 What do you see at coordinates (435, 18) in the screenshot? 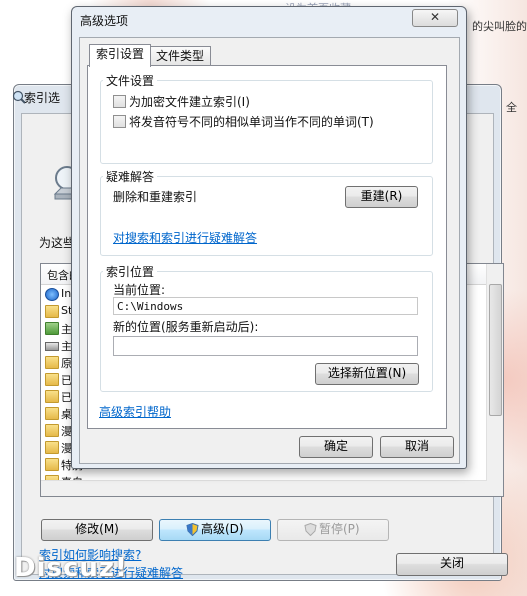
I see `close-icon: ✕` at bounding box center [435, 18].